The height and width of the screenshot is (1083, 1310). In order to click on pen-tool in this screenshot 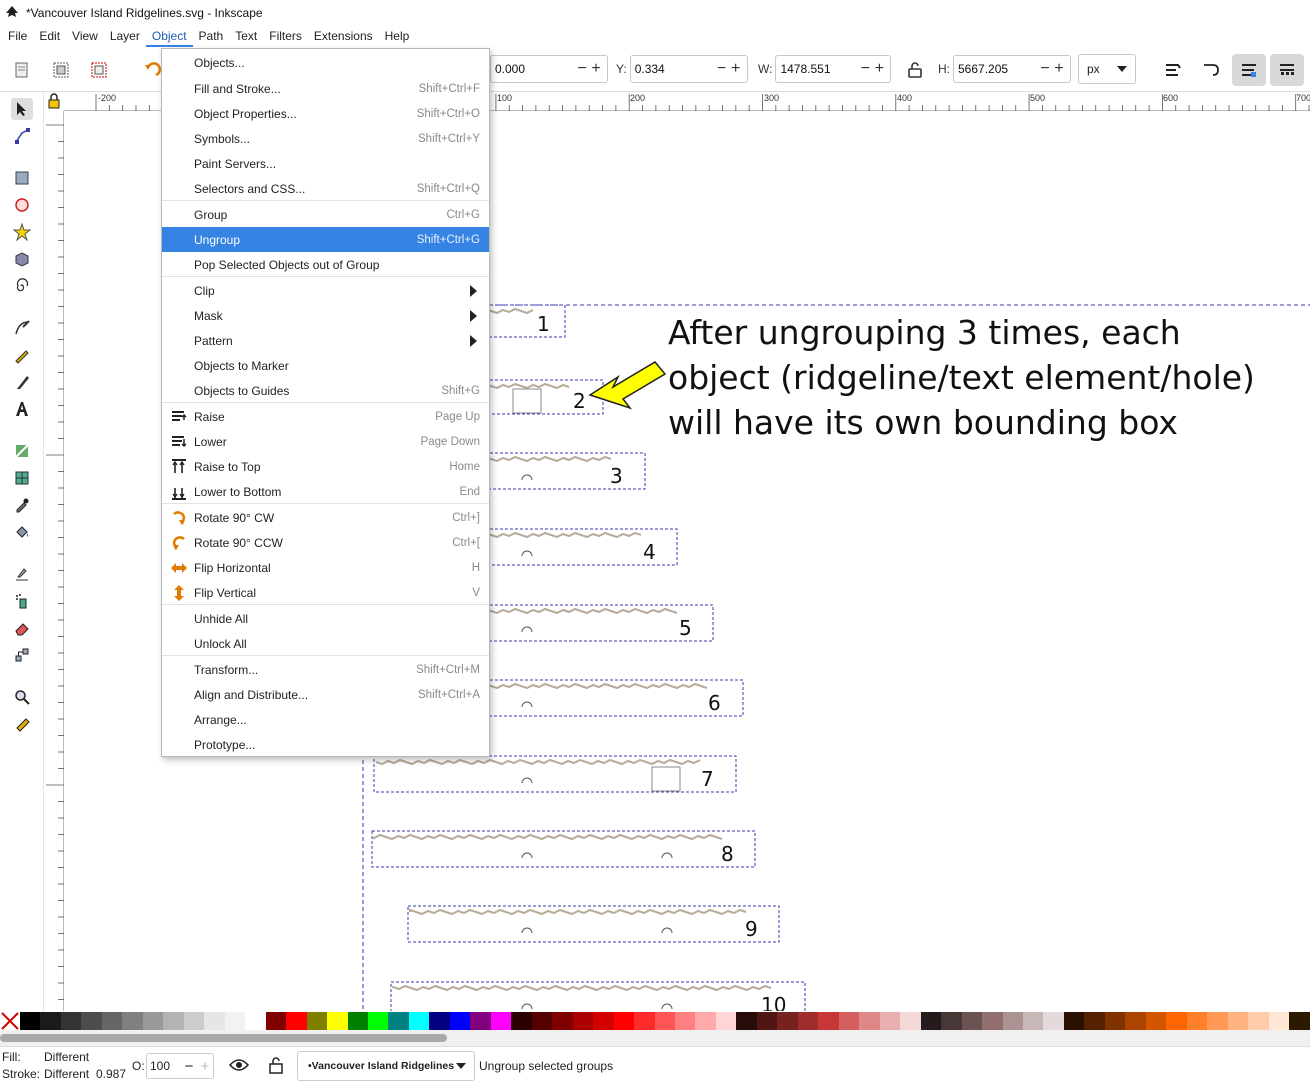, I will do `click(22, 328)`.